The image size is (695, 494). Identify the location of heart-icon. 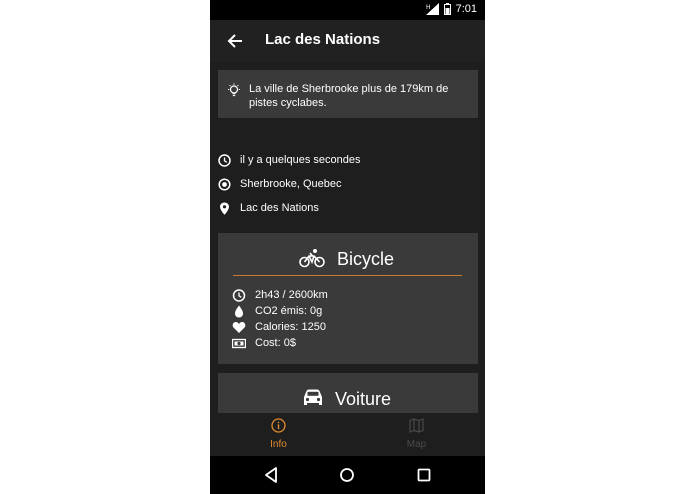
(239, 327).